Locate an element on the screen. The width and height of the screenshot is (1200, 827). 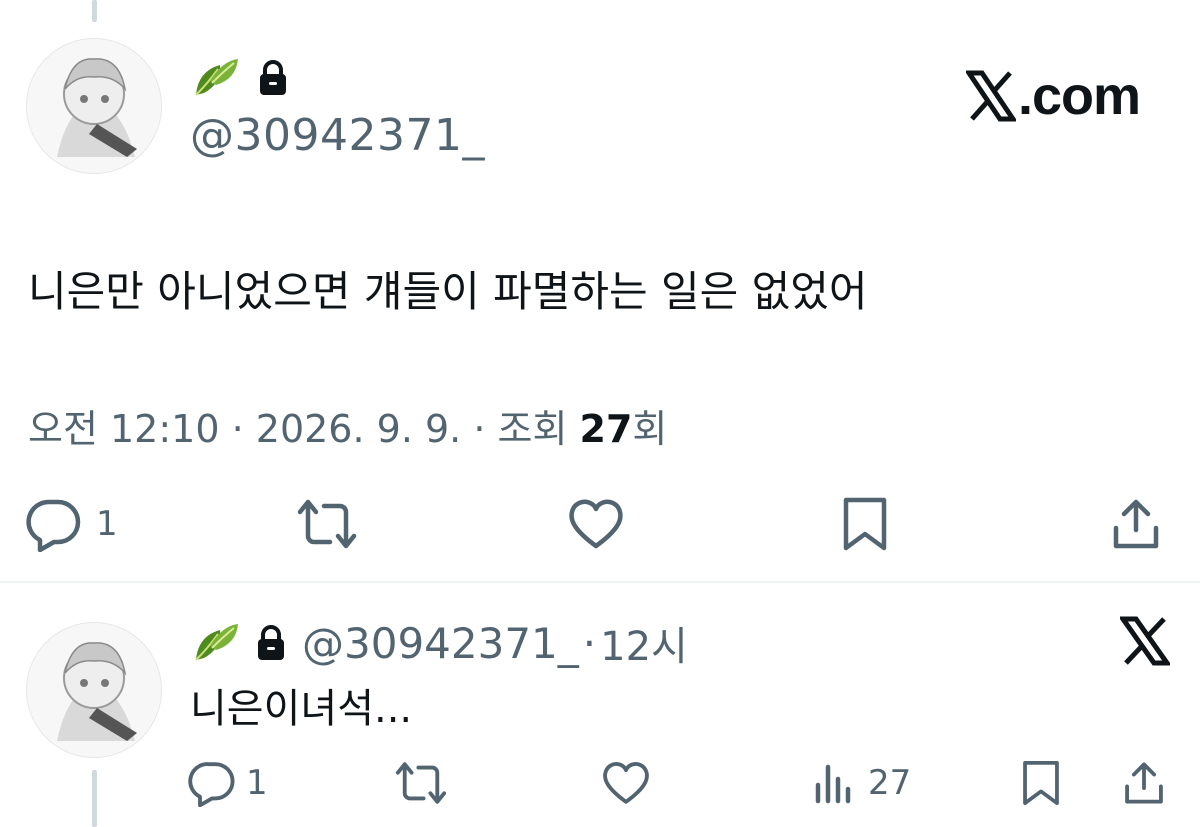
tweet-meta: 오전 12:10 · 2026. 9. 9. · 조회 27회 is located at coordinates (347, 425).